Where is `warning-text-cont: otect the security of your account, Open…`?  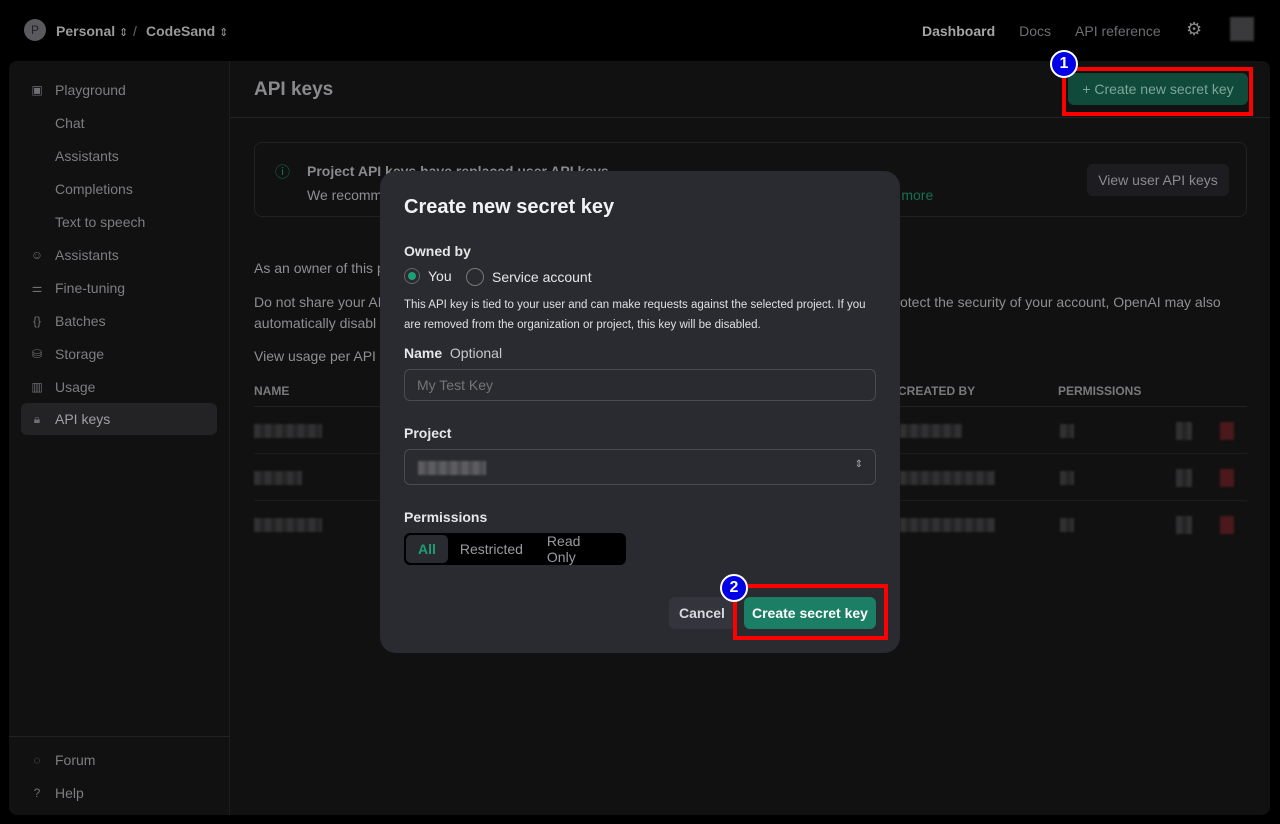 warning-text-cont: otect the security of your account, Open… is located at coordinates (1060, 302).